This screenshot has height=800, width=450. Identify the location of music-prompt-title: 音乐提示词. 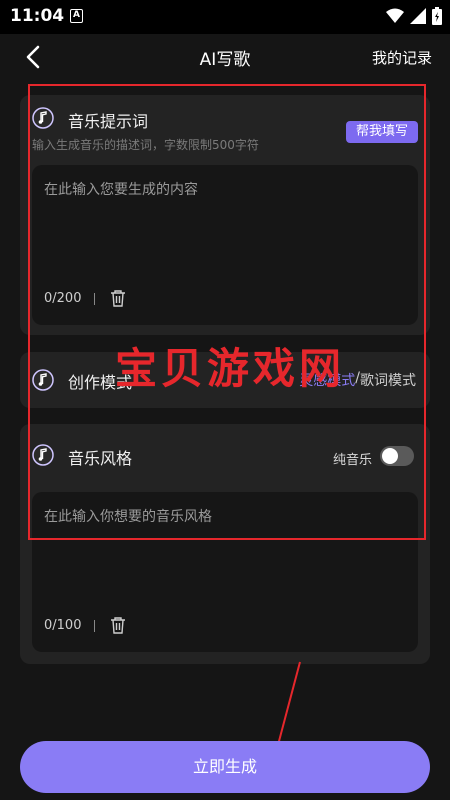
(108, 121).